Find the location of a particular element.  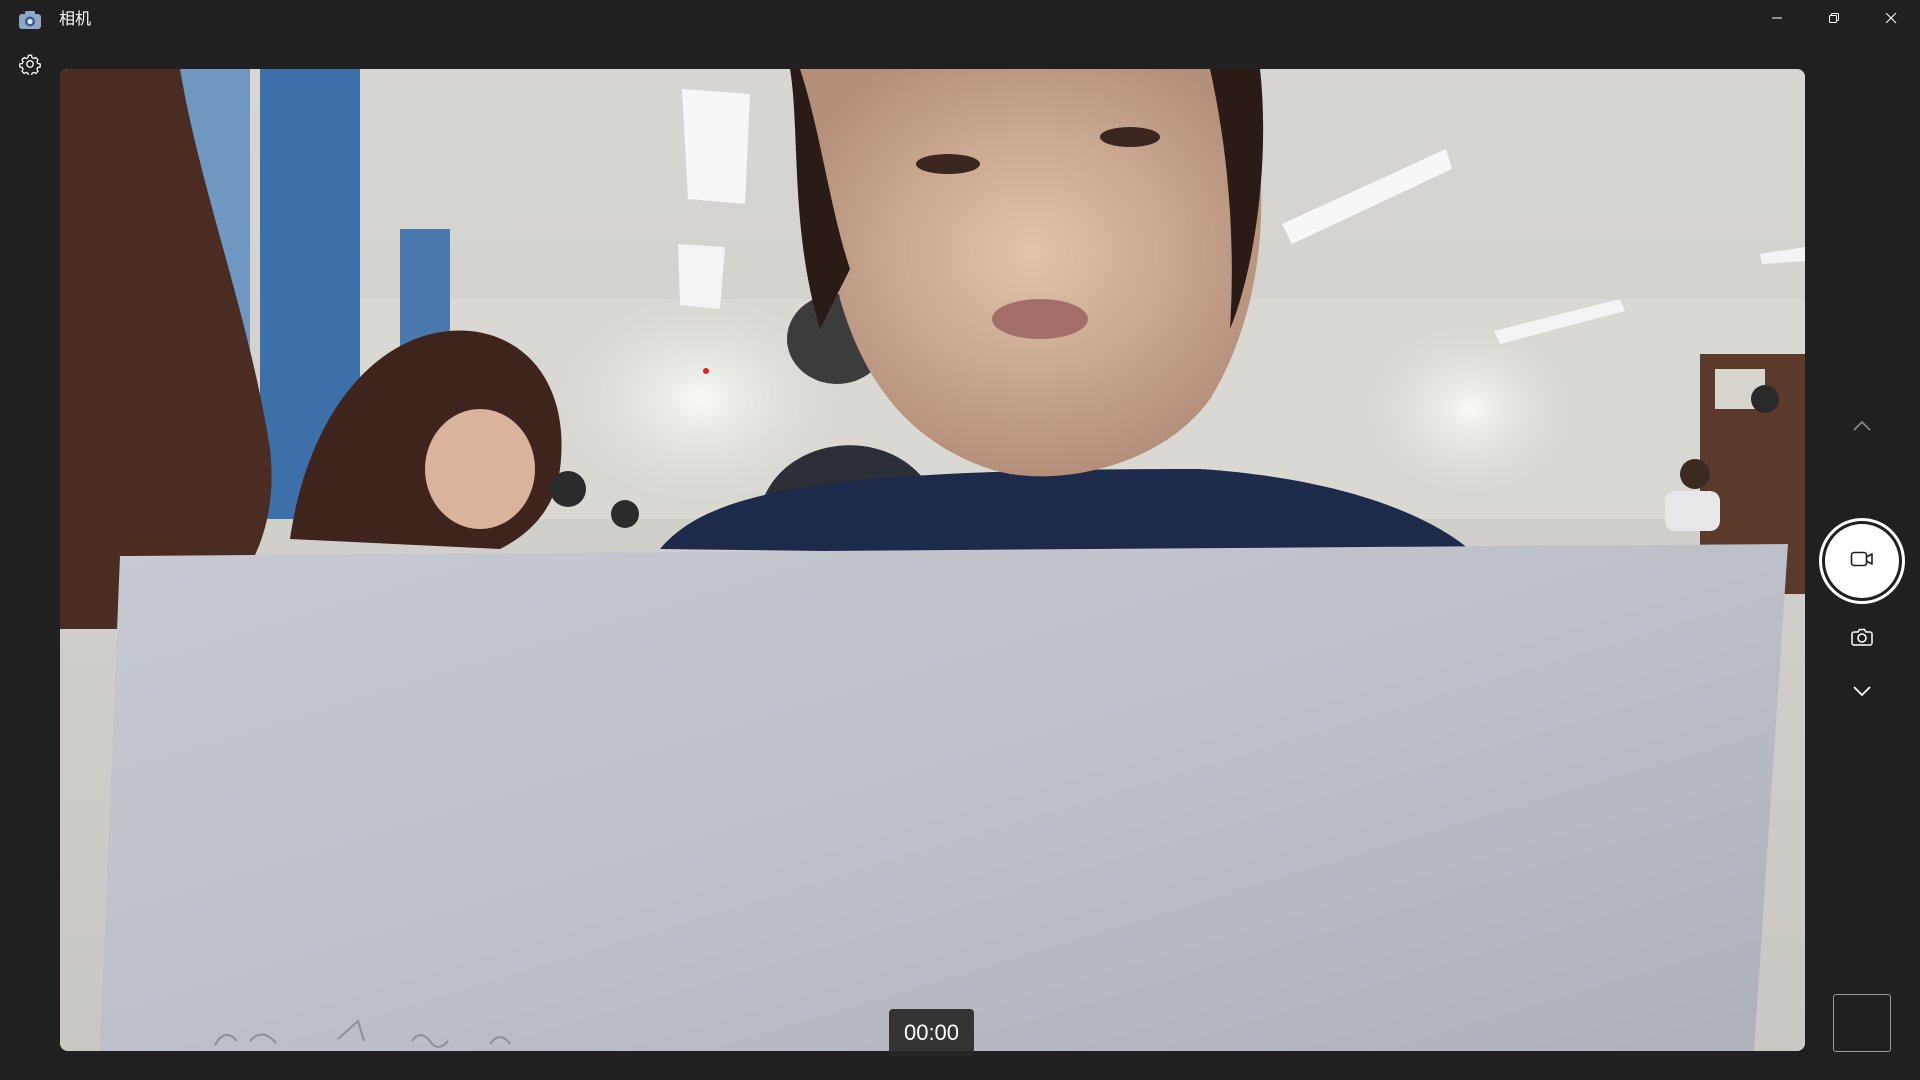

photo-mode-button is located at coordinates (1862, 639).